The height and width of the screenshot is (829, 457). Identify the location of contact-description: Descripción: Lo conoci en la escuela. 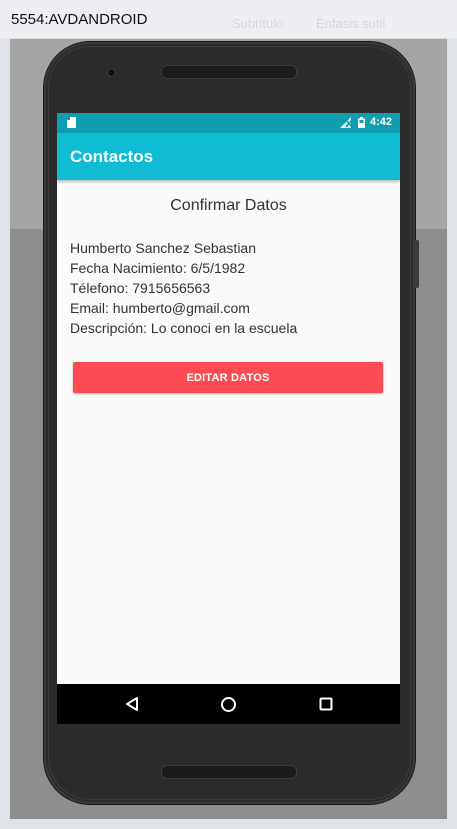
(184, 328).